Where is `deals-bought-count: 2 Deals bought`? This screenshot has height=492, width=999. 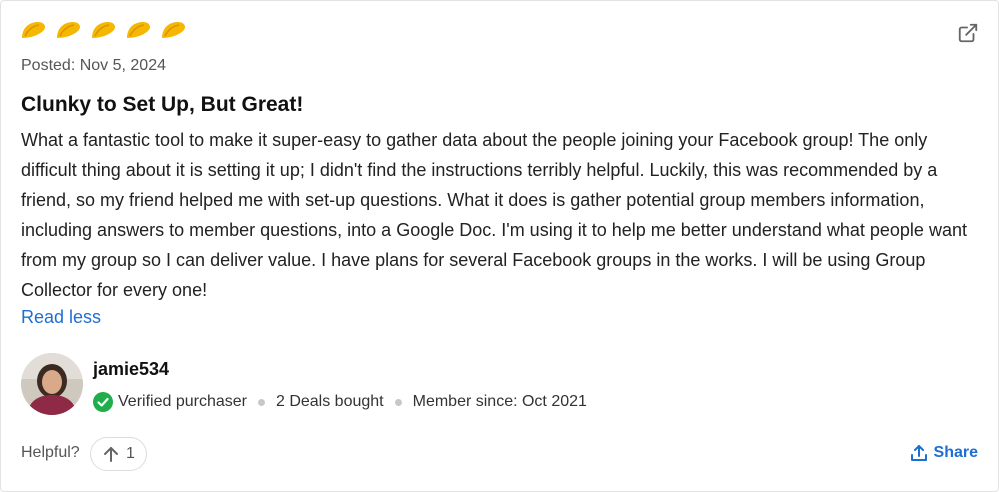
deals-bought-count: 2 Deals bought is located at coordinates (329, 401).